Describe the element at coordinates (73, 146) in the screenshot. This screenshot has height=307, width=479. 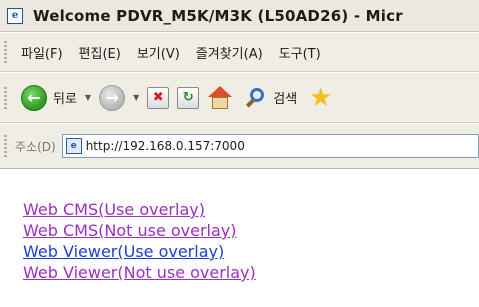
I see `page-icon: e` at that location.